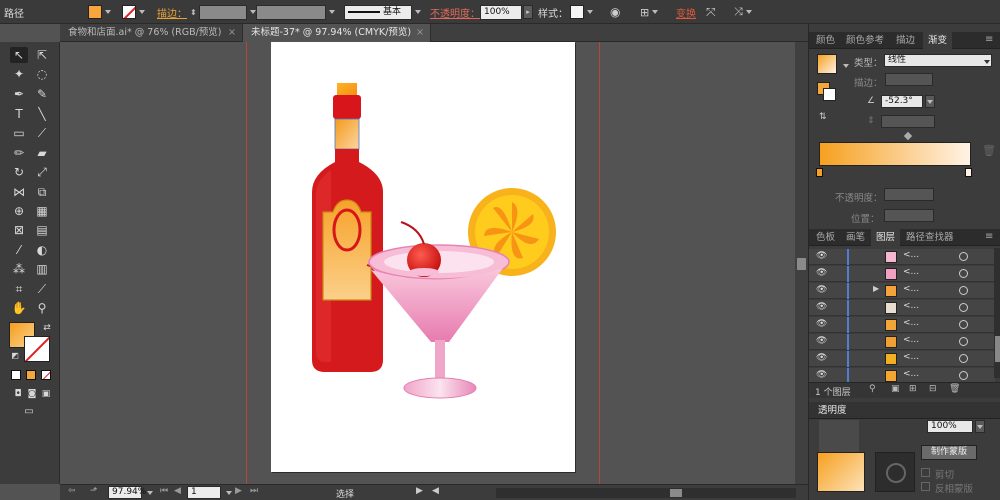  Describe the element at coordinates (872, 389) in the screenshot. I see `locate-object-icon: ⚲` at that location.